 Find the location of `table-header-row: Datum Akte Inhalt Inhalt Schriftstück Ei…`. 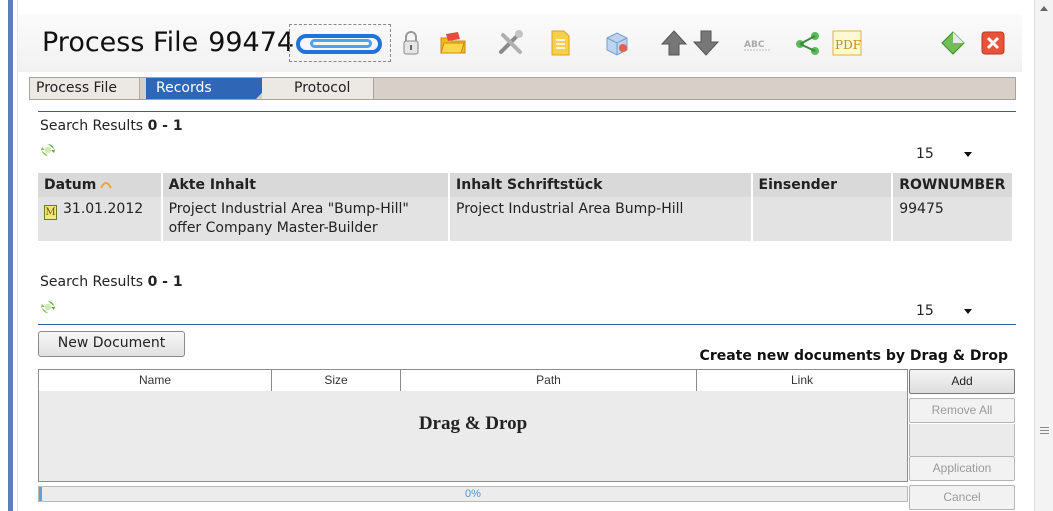

table-header-row: Datum Akte Inhalt Inhalt Schriftstück Ei… is located at coordinates (526, 185).